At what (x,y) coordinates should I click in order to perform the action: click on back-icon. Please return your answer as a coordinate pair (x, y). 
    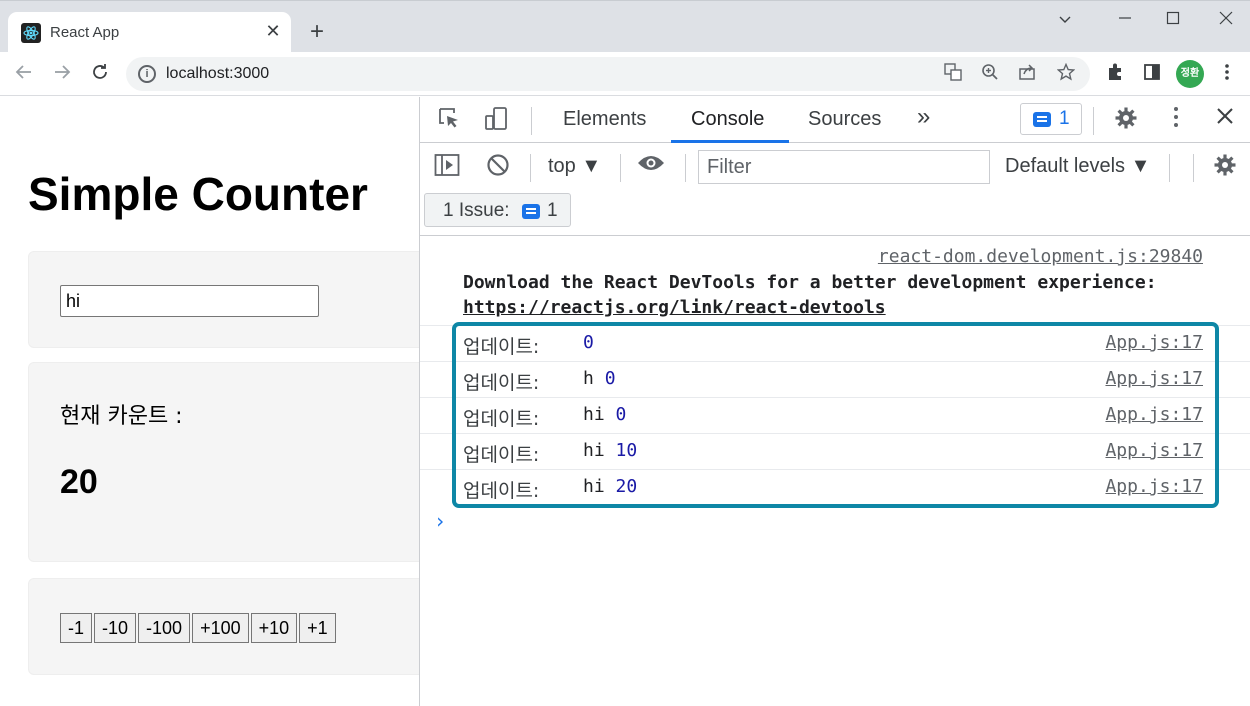
    Looking at the image, I should click on (24, 74).